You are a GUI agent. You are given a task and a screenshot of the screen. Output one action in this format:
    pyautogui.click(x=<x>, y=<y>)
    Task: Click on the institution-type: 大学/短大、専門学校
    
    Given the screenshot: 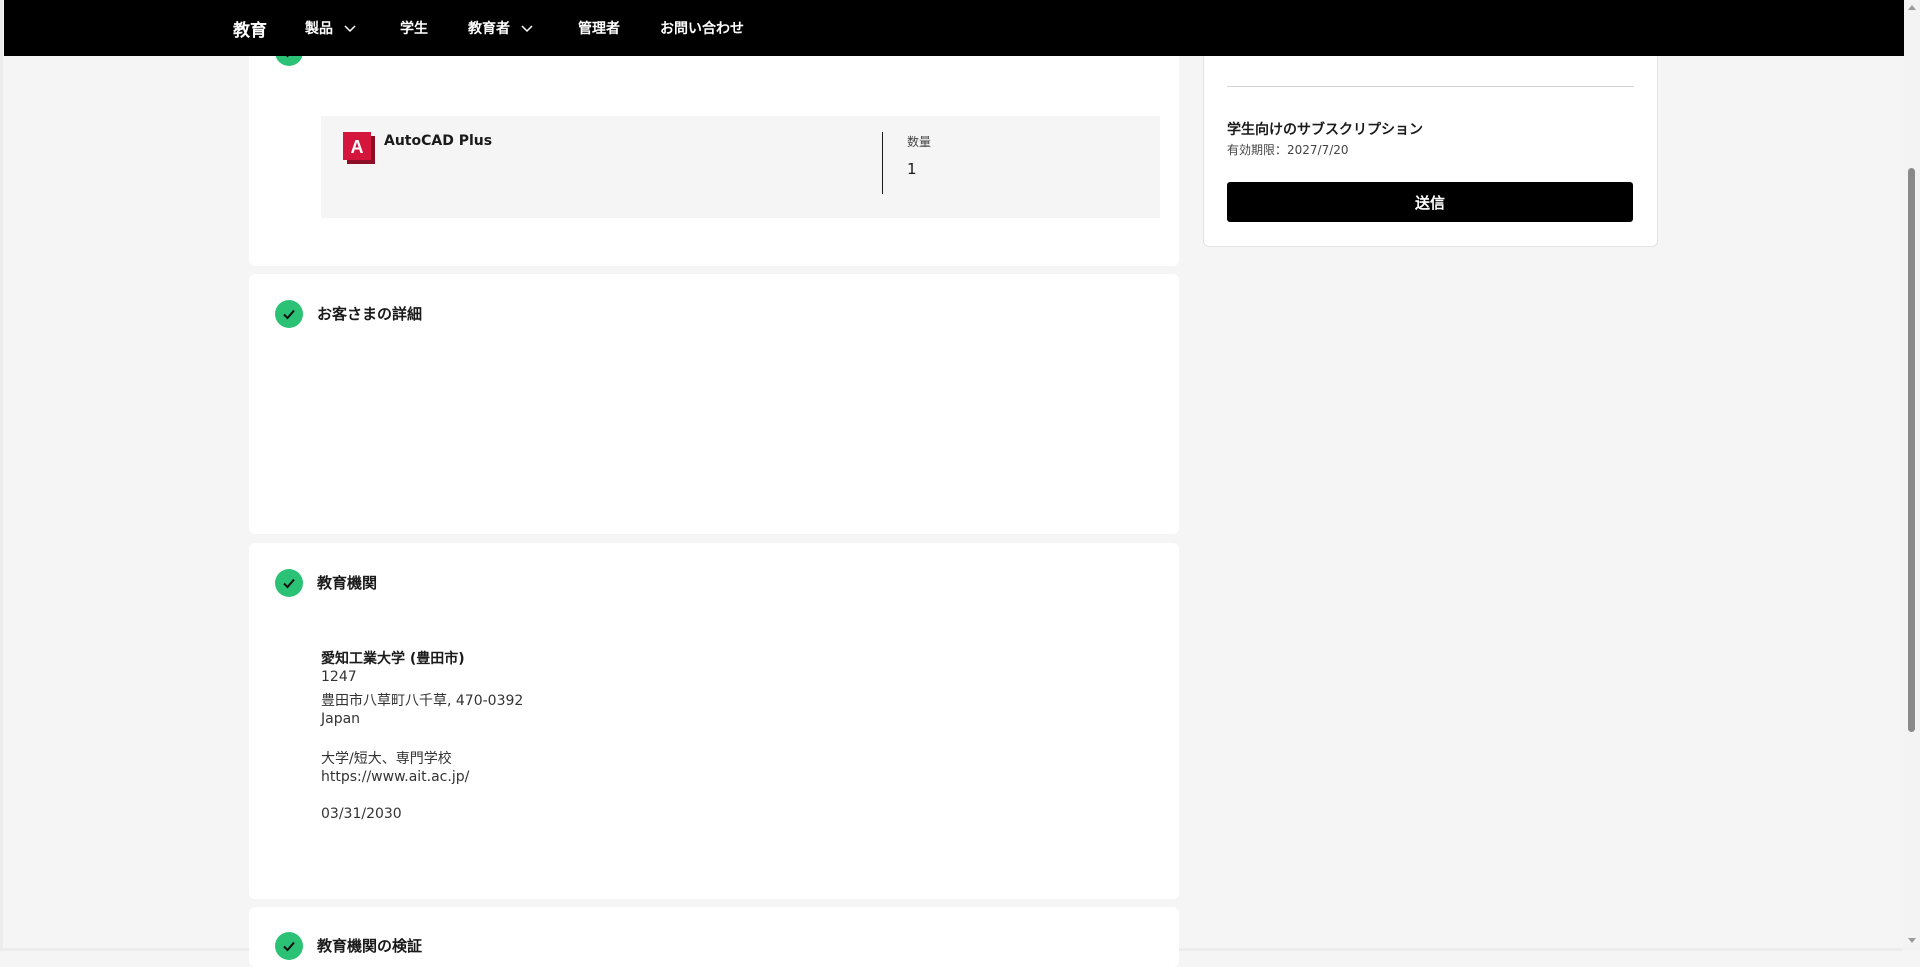 What is the action you would take?
    pyautogui.click(x=386, y=759)
    